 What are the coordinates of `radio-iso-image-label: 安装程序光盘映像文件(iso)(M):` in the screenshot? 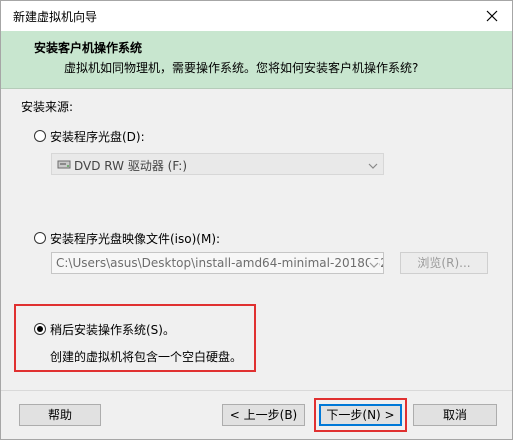 It's located at (135, 238).